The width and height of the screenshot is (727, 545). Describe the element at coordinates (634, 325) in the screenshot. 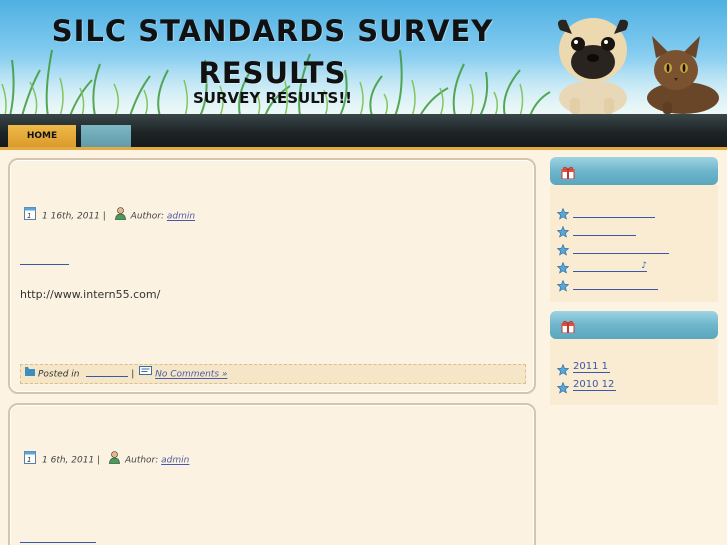

I see `sidebar-archives-header` at that location.